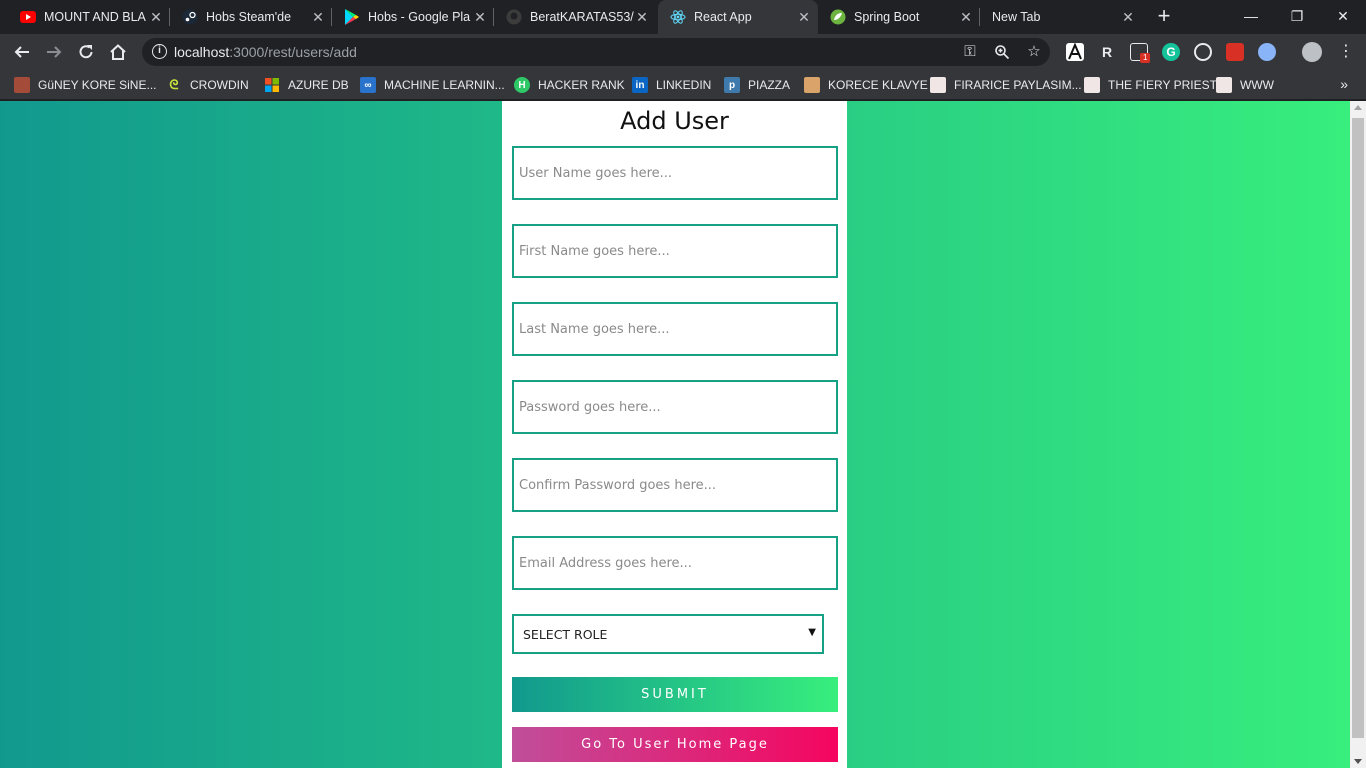 Image resolution: width=1366 pixels, height=768 pixels. What do you see at coordinates (769, 85) in the screenshot?
I see `bookmark-label: PIAZZA` at bounding box center [769, 85].